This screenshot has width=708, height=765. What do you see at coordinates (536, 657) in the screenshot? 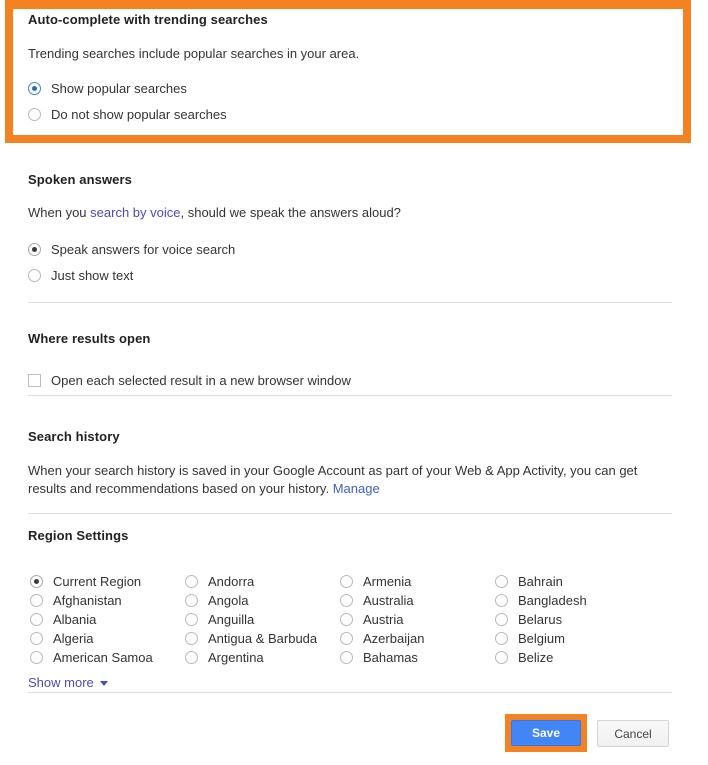
I see `region-label: Belize` at bounding box center [536, 657].